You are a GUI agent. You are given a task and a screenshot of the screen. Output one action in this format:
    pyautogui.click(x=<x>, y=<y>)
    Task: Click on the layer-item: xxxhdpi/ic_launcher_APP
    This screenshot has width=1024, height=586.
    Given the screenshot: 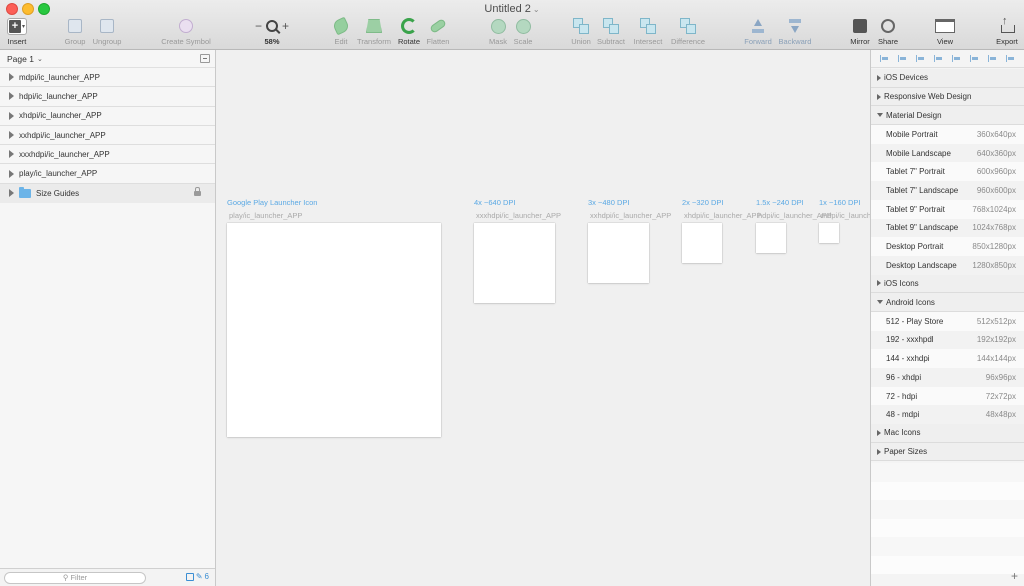 What is the action you would take?
    pyautogui.click(x=107, y=155)
    